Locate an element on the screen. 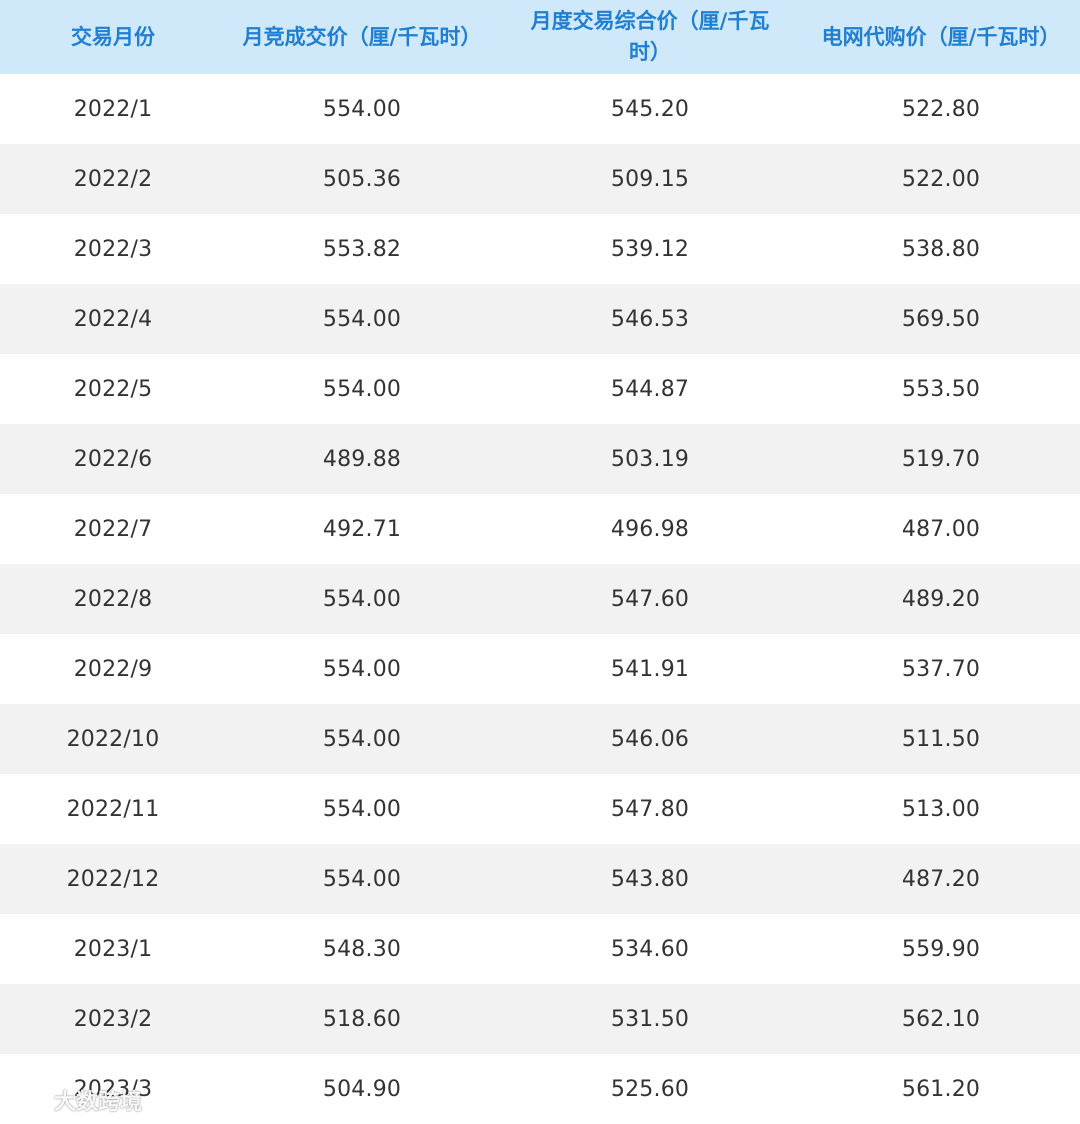 The width and height of the screenshot is (1080, 1124). cell-monthly-composite-price: 543.80 is located at coordinates (650, 879).